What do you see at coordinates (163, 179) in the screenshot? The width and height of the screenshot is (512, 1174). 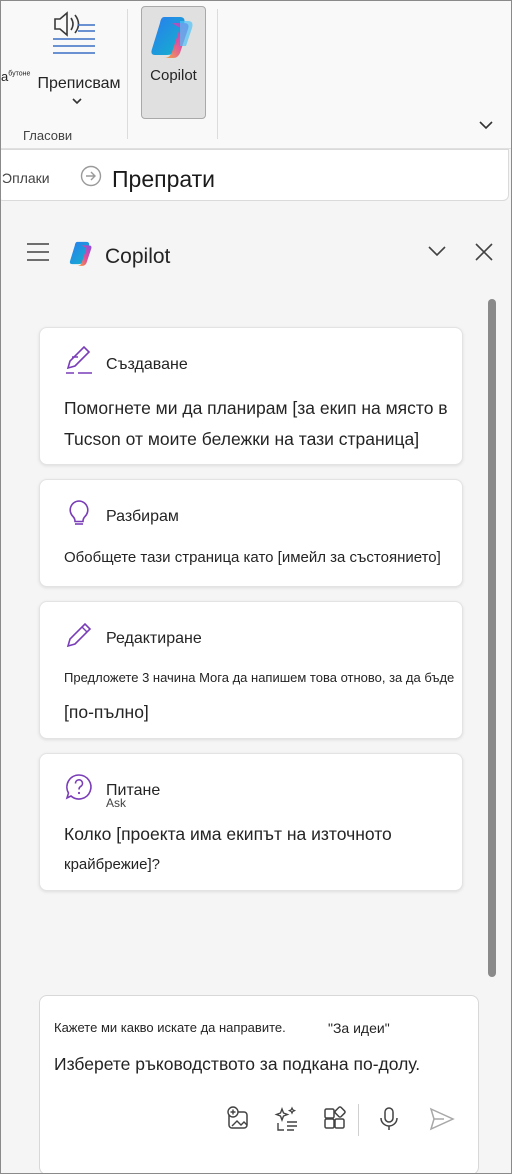 I see `page-title: Препрати` at bounding box center [163, 179].